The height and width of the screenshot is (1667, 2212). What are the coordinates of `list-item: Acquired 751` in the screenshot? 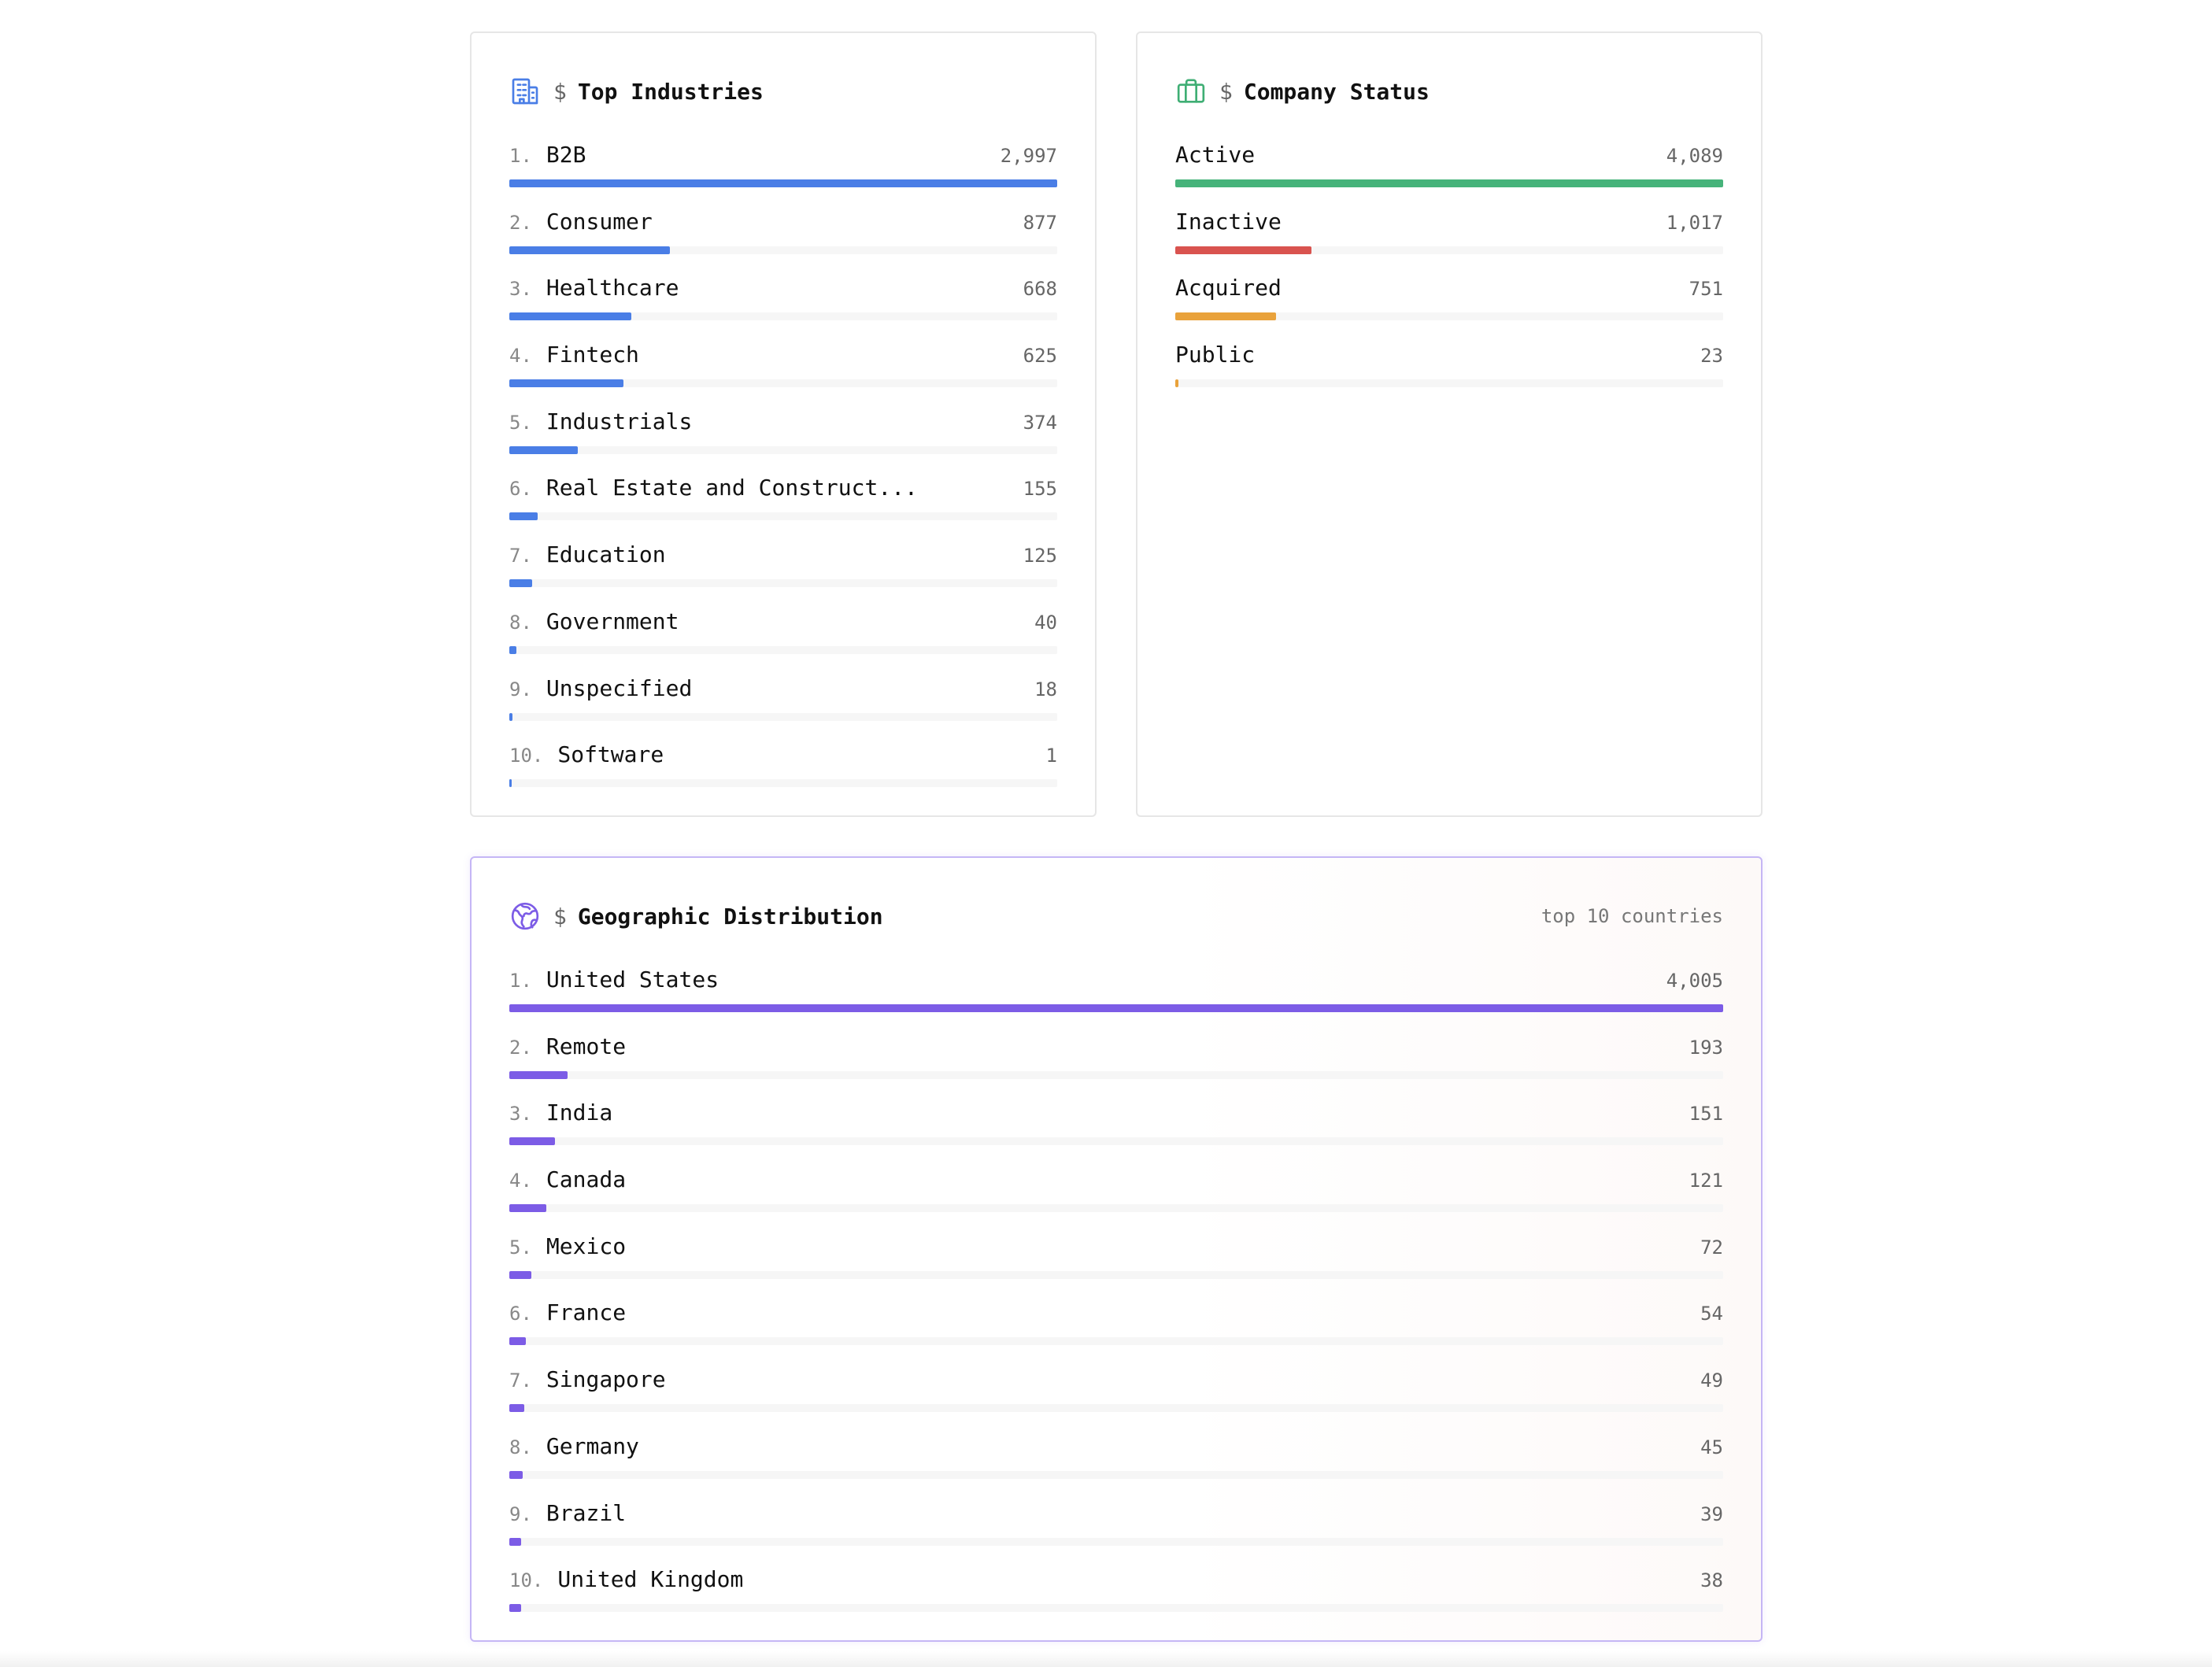 It's located at (1449, 302).